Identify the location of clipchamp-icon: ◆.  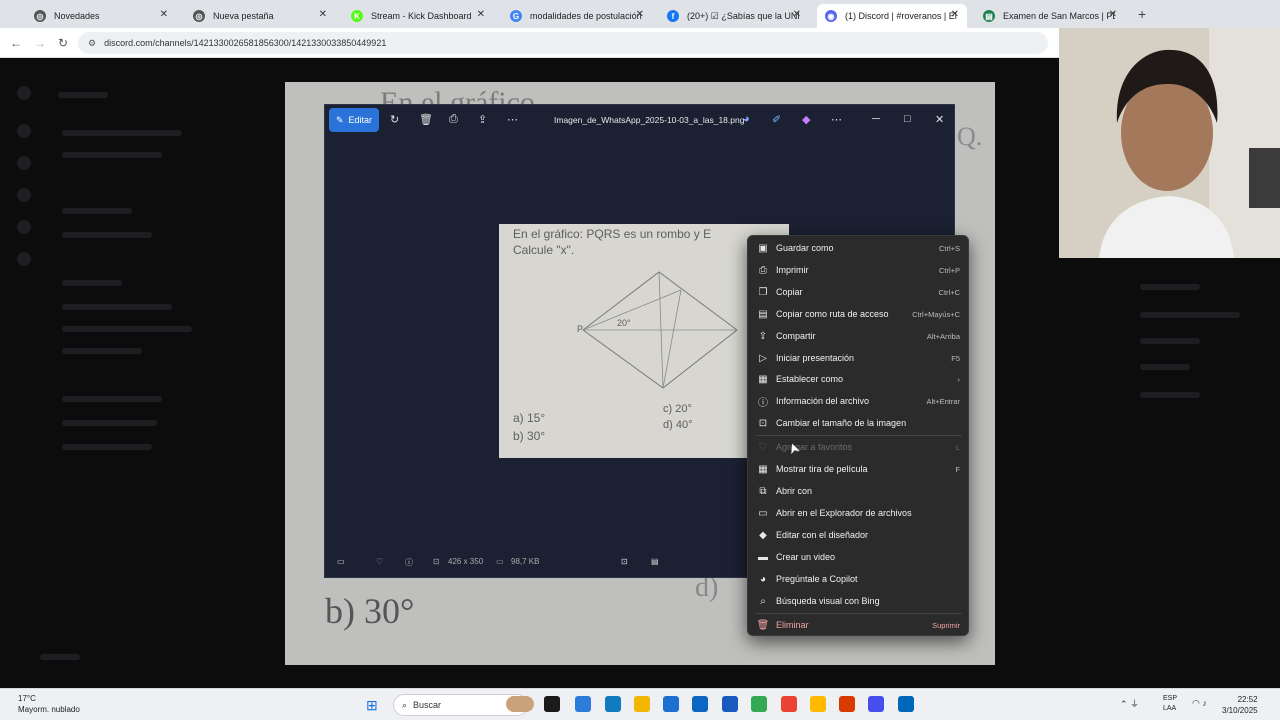
(806, 119).